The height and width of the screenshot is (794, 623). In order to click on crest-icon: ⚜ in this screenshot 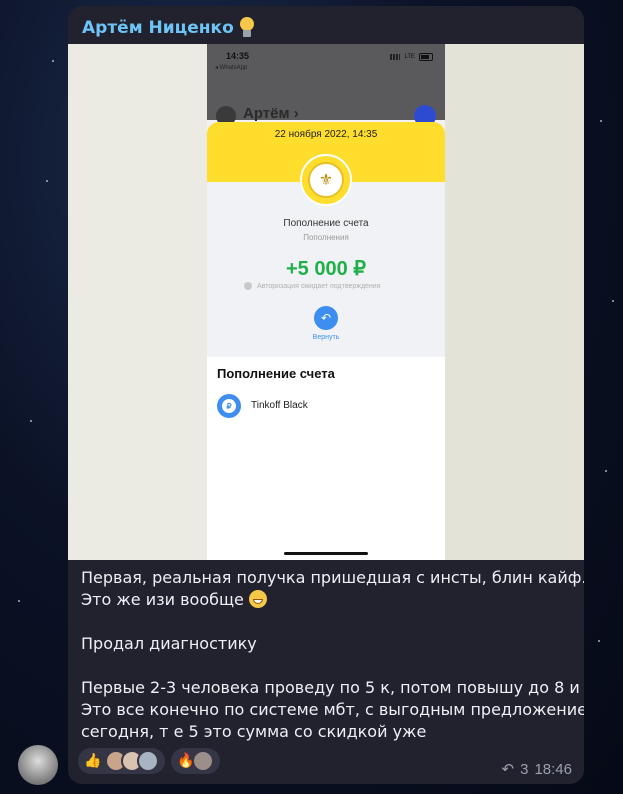, I will do `click(326, 180)`.